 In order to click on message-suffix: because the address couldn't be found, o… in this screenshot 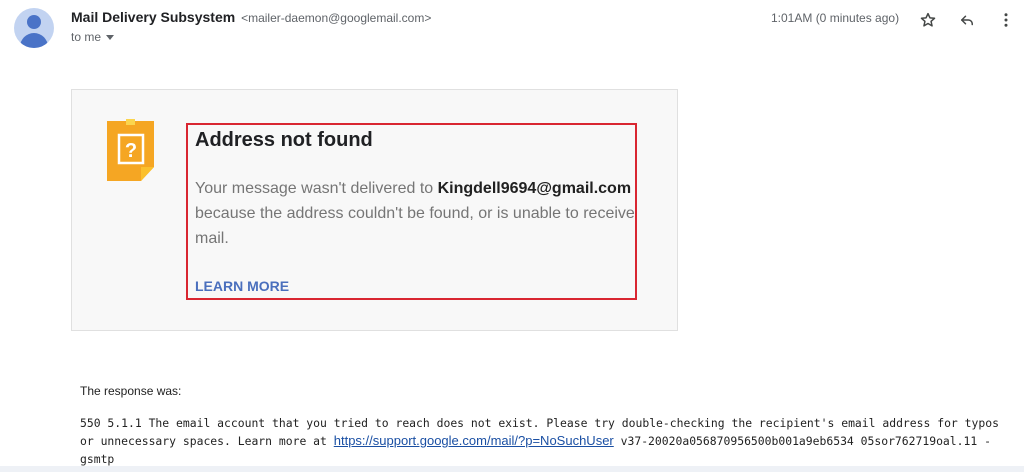, I will do `click(415, 226)`.